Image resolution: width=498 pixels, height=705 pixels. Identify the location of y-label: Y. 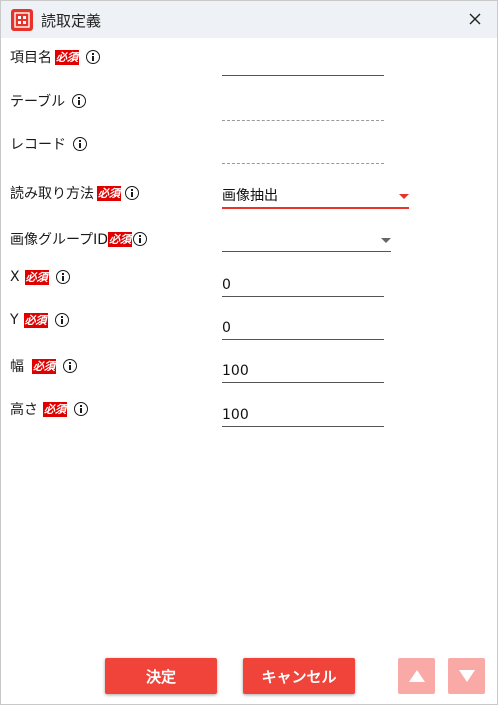
(14, 320).